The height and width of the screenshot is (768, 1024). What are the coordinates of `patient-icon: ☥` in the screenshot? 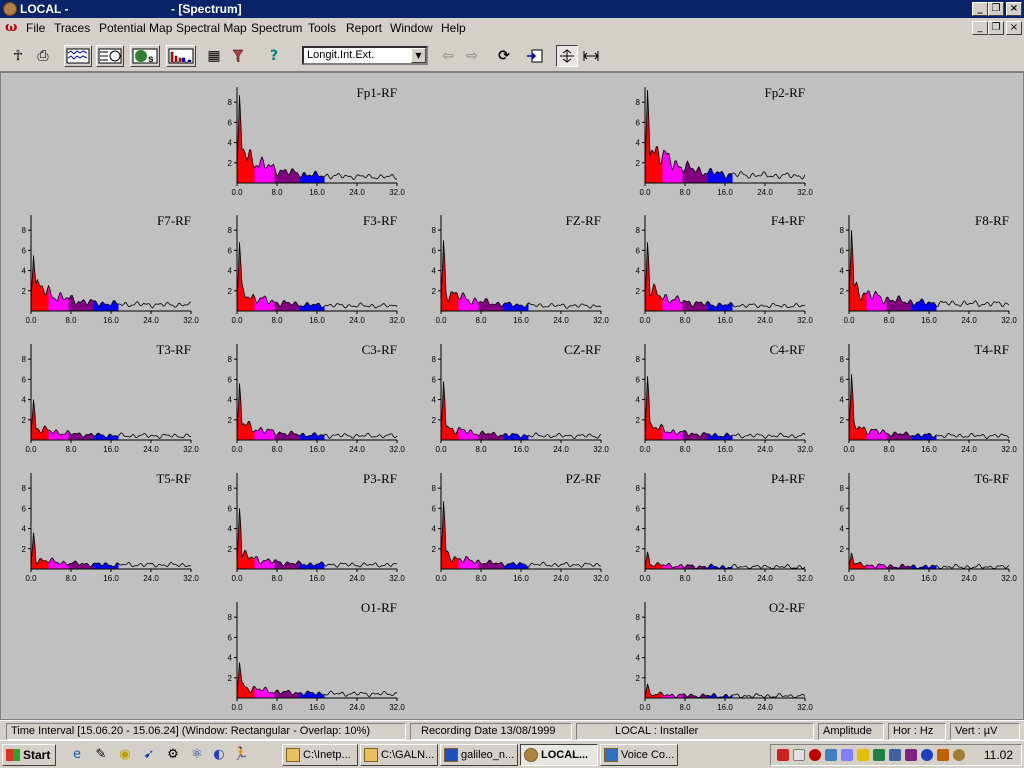 It's located at (18, 56).